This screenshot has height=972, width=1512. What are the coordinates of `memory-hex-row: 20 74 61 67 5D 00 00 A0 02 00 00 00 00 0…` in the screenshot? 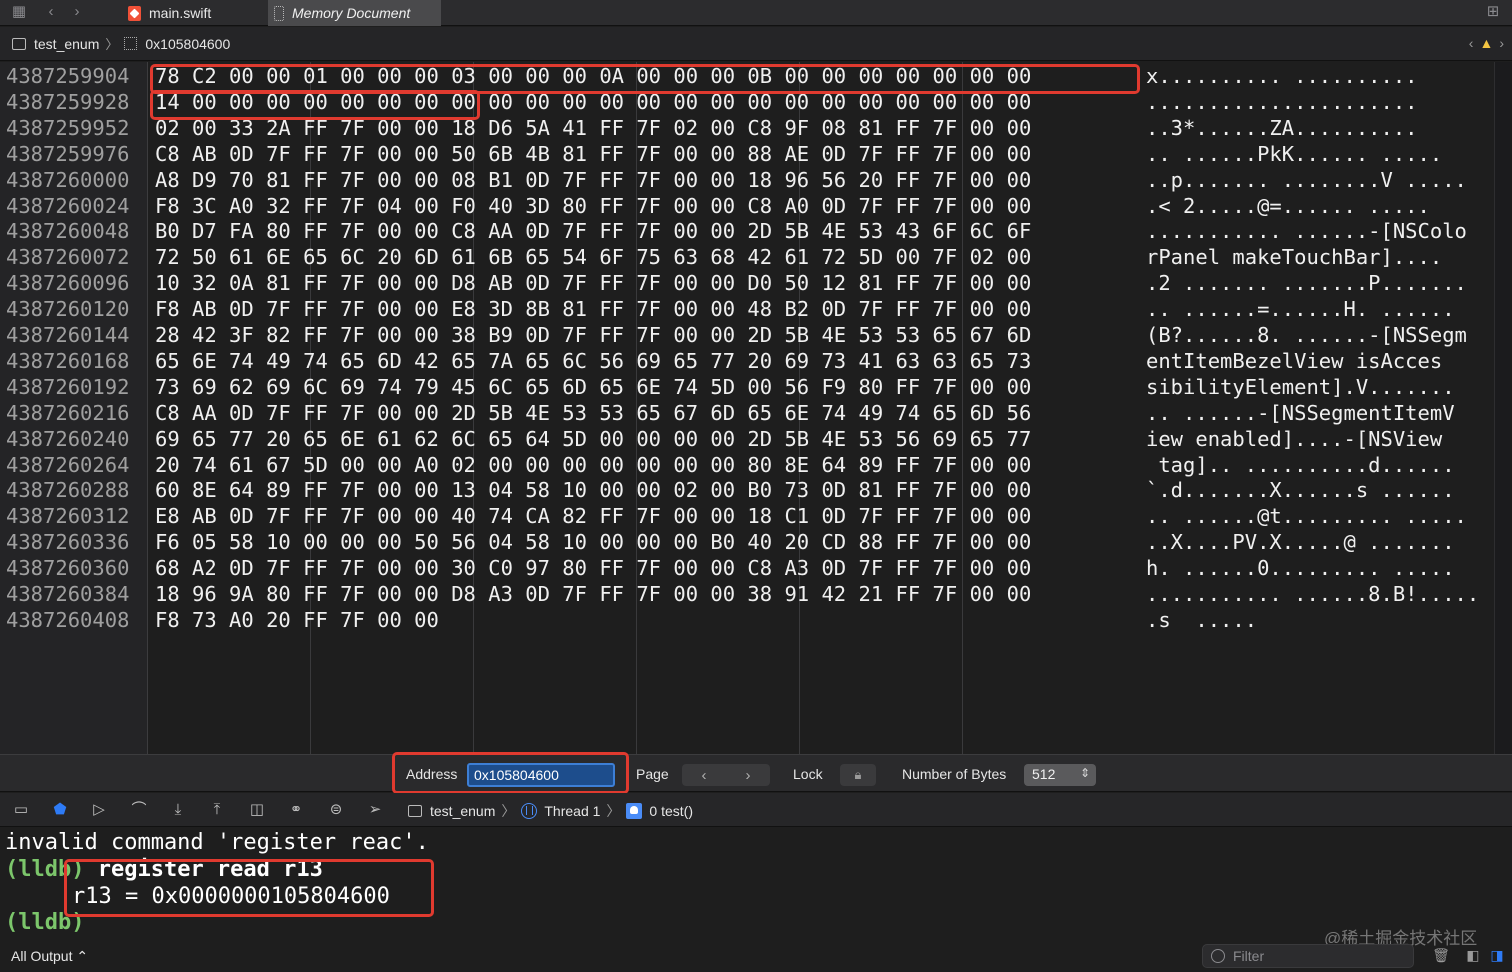 It's located at (593, 465).